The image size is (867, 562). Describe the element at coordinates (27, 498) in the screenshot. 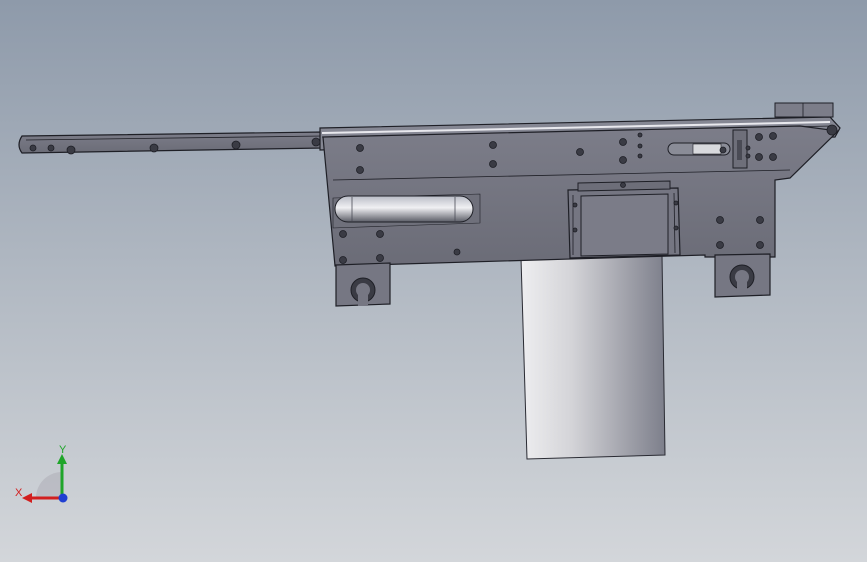

I see `x-arrow-icon` at that location.